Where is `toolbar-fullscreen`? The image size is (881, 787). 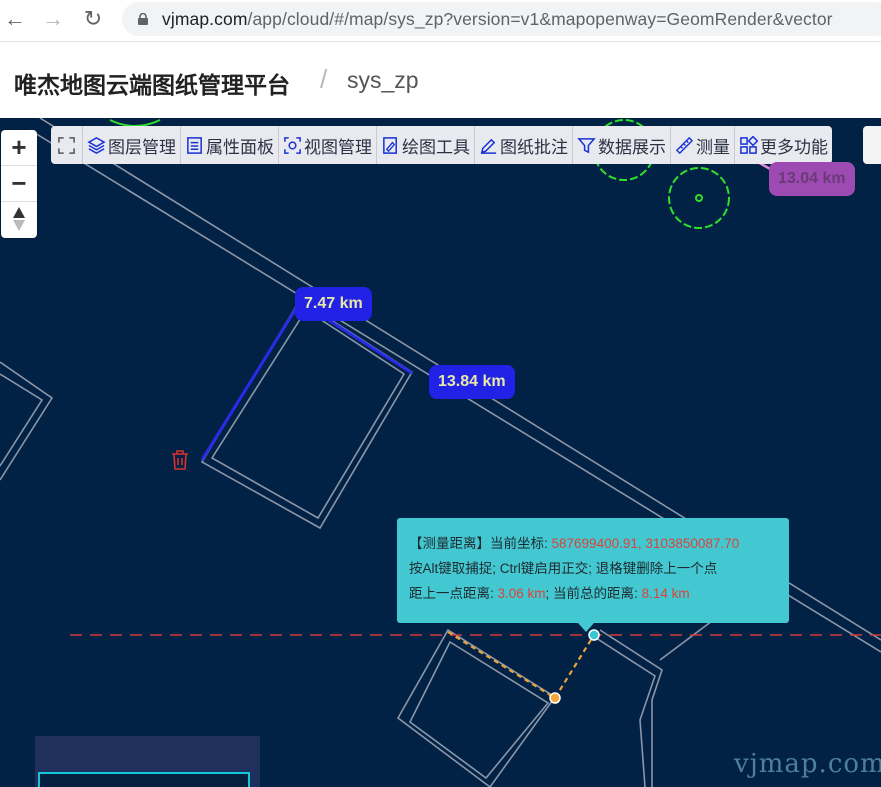 toolbar-fullscreen is located at coordinates (67, 145).